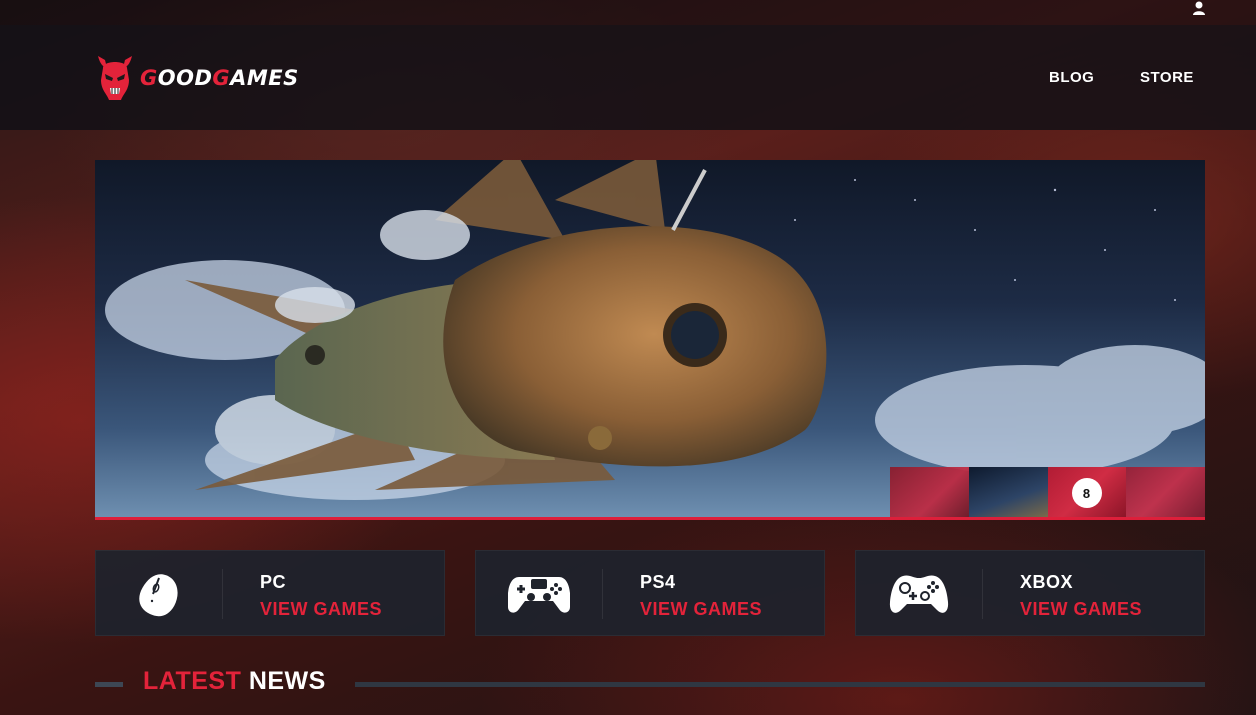  Describe the element at coordinates (1030, 593) in the screenshot. I see `platform-card-xbox: XBOX VIEW GAMES` at that location.